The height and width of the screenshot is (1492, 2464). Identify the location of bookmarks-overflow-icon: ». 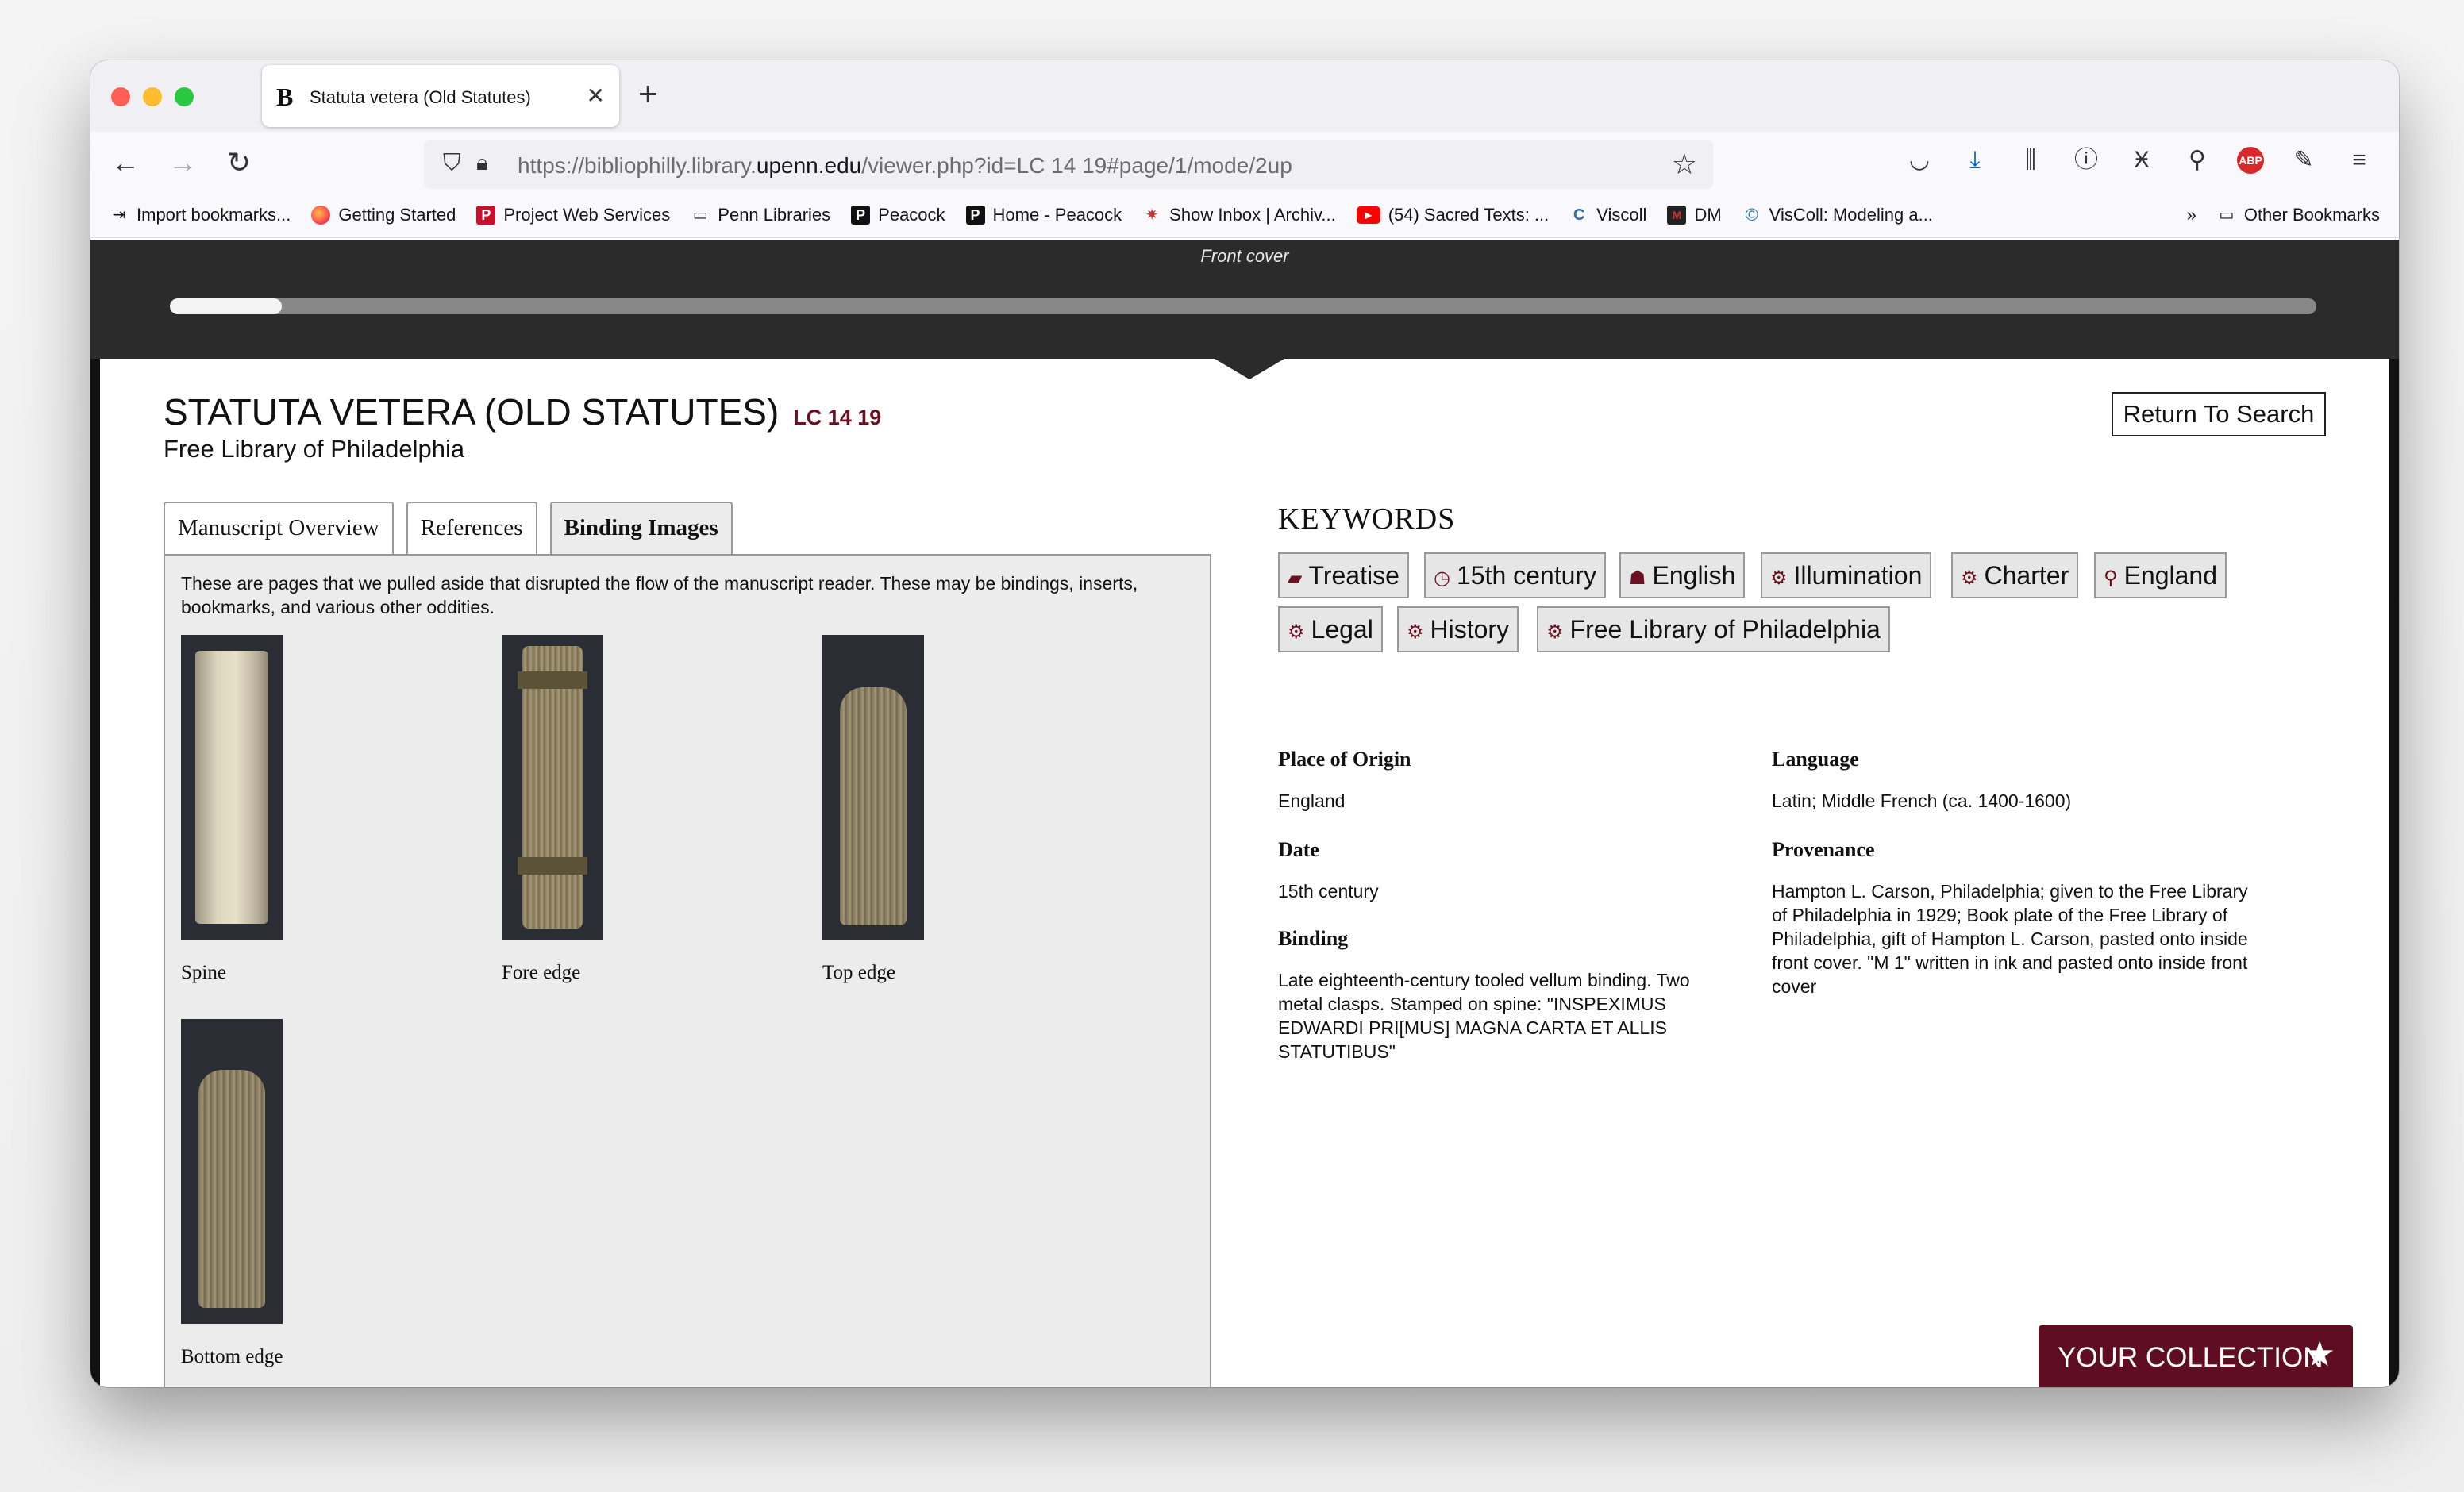
(2191, 215).